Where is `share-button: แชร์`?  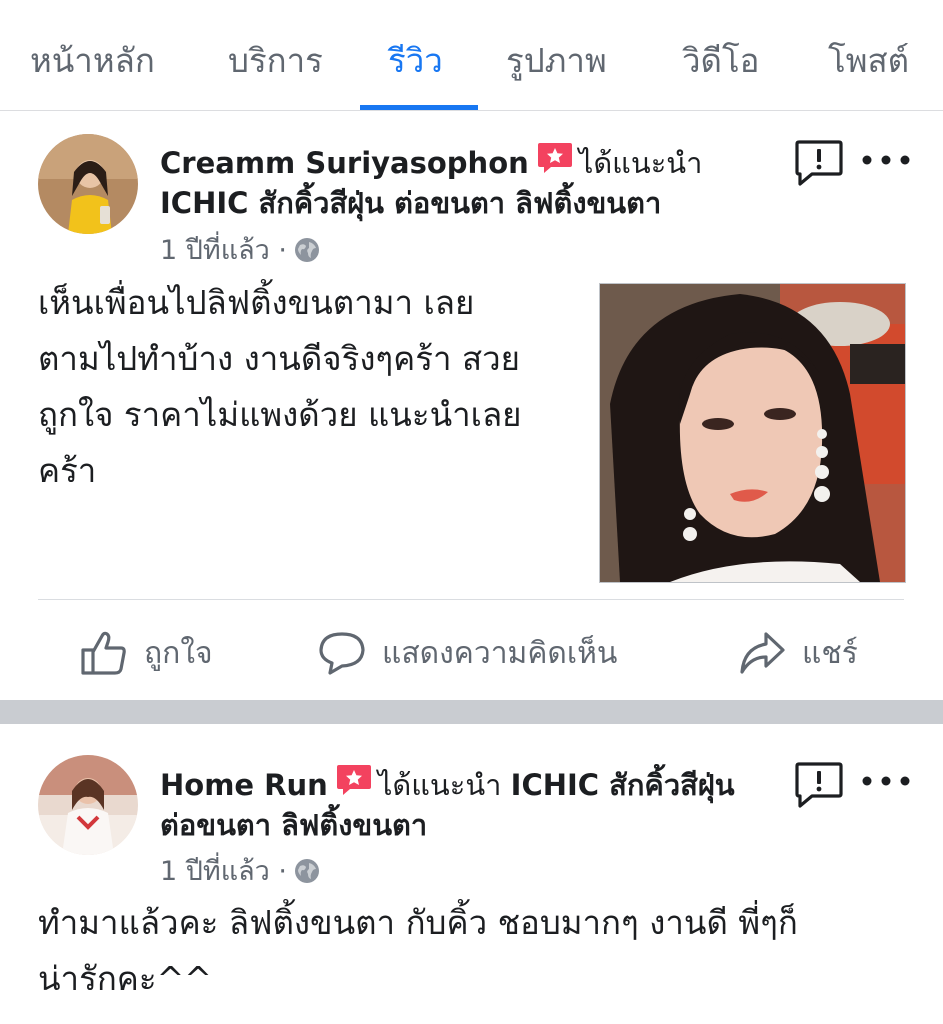 share-button: แชร์ is located at coordinates (798, 653).